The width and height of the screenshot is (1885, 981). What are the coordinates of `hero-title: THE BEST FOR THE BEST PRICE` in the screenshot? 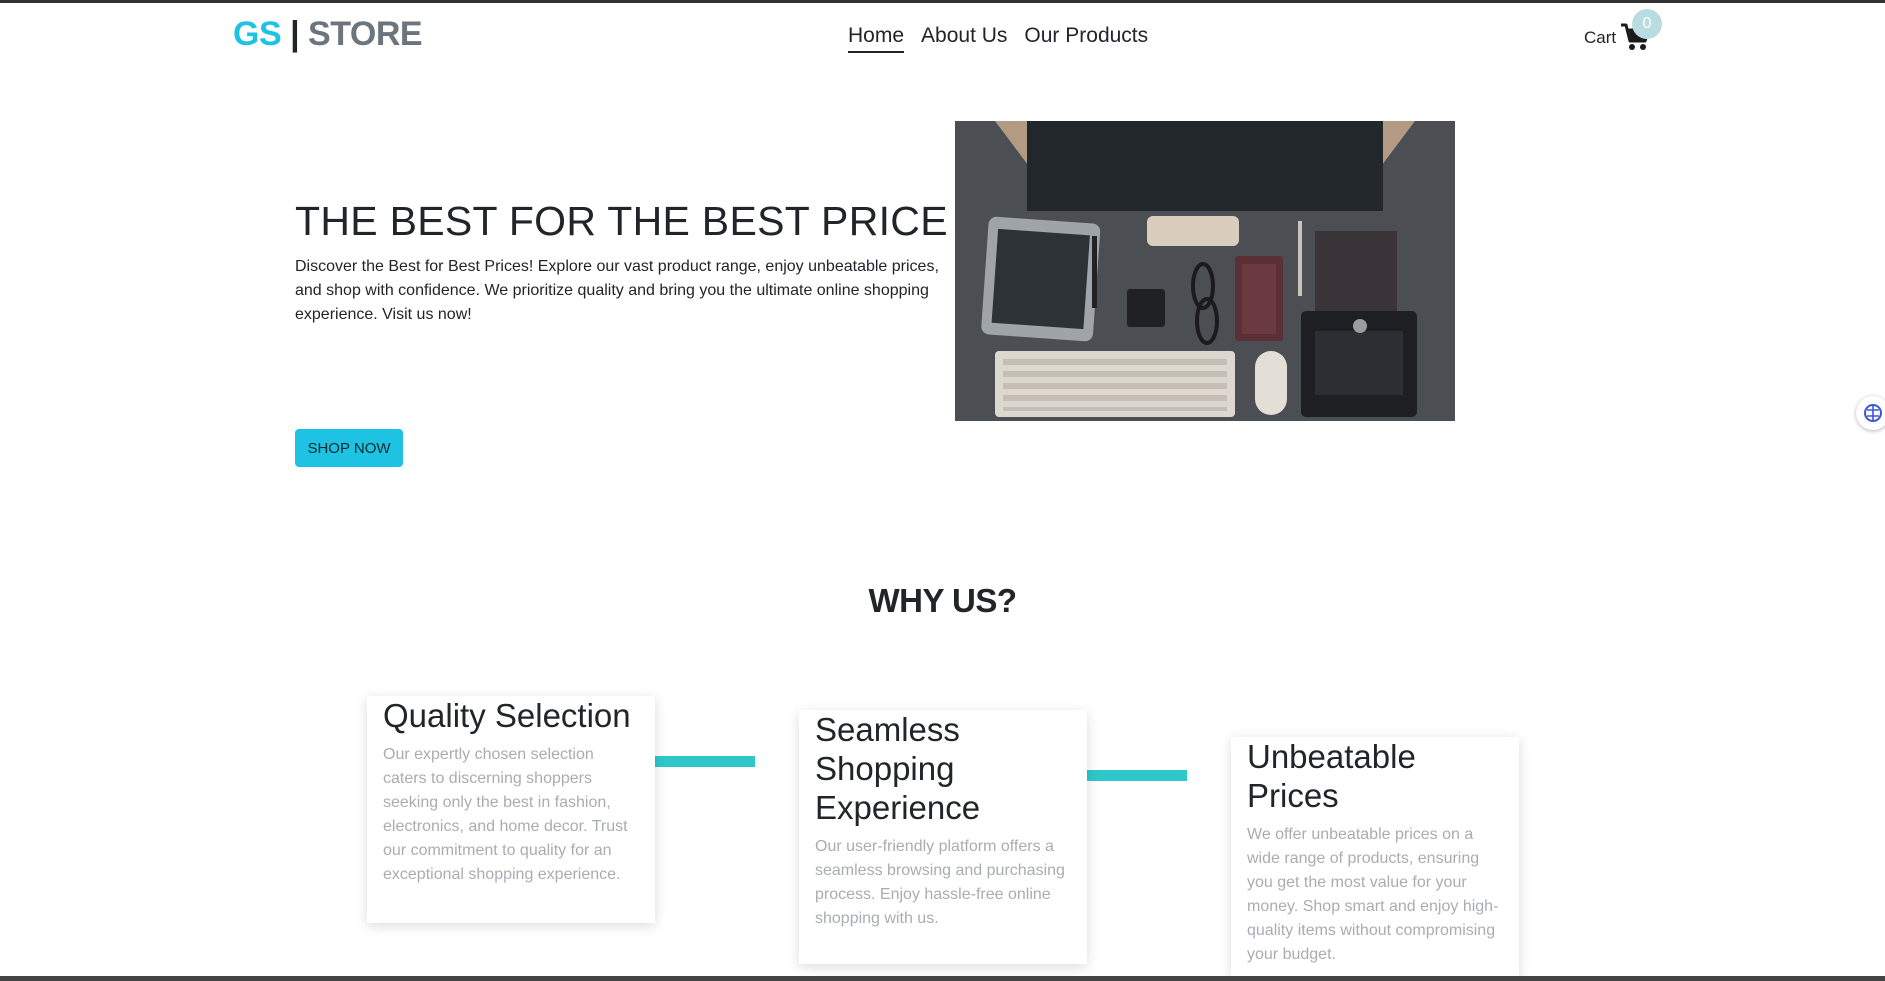 It's located at (621, 221).